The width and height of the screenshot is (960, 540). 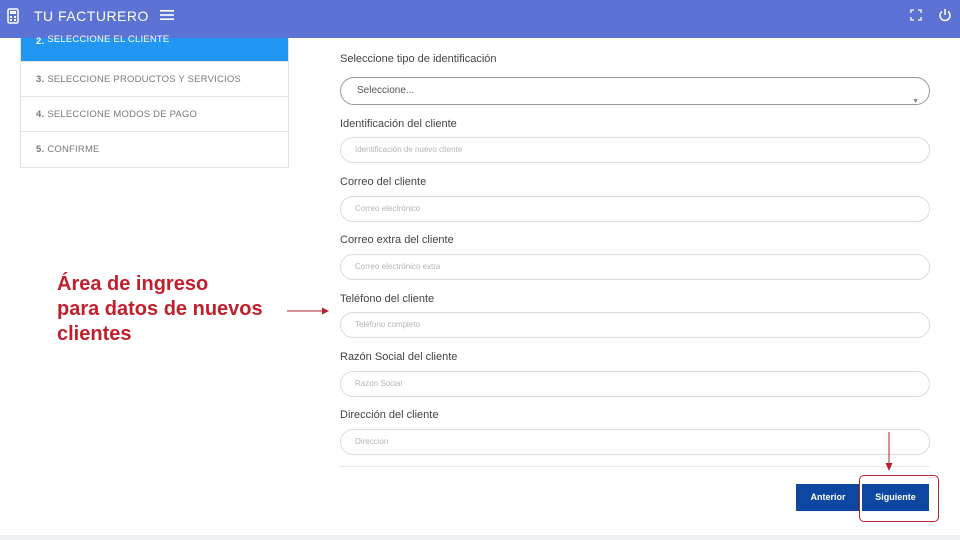 What do you see at coordinates (397, 240) in the screenshot?
I see `email-extra-label: Correo extra del cliente` at bounding box center [397, 240].